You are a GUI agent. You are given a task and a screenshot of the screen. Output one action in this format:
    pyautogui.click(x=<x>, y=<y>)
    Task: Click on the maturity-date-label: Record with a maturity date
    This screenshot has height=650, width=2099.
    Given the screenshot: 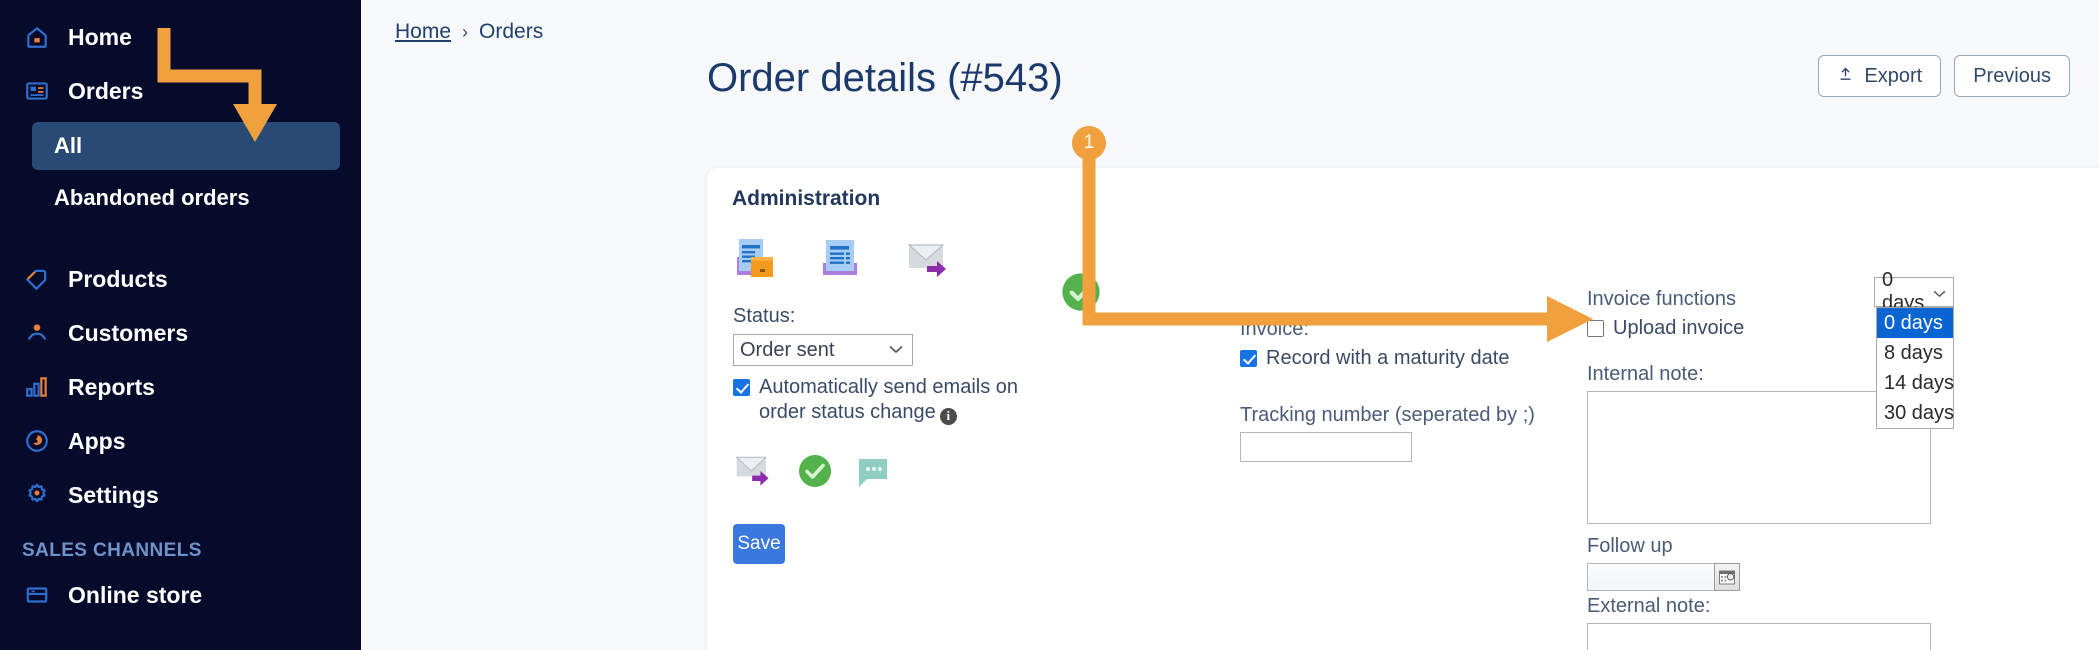 What is the action you would take?
    pyautogui.click(x=1388, y=358)
    